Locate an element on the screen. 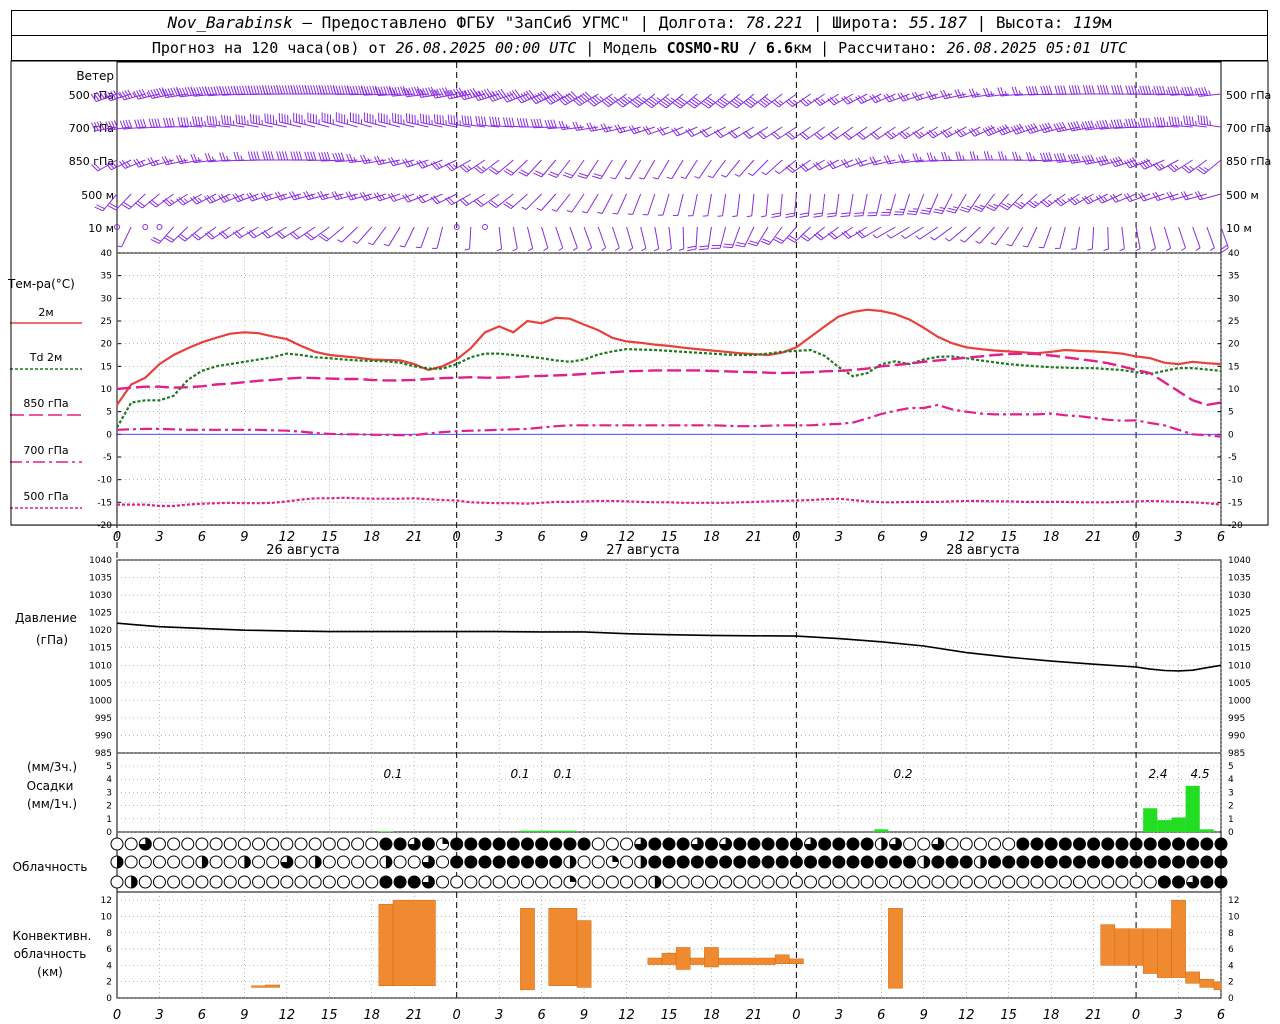 The height and width of the screenshot is (1024, 1280). conv-bar is located at coordinates (1217, 986).